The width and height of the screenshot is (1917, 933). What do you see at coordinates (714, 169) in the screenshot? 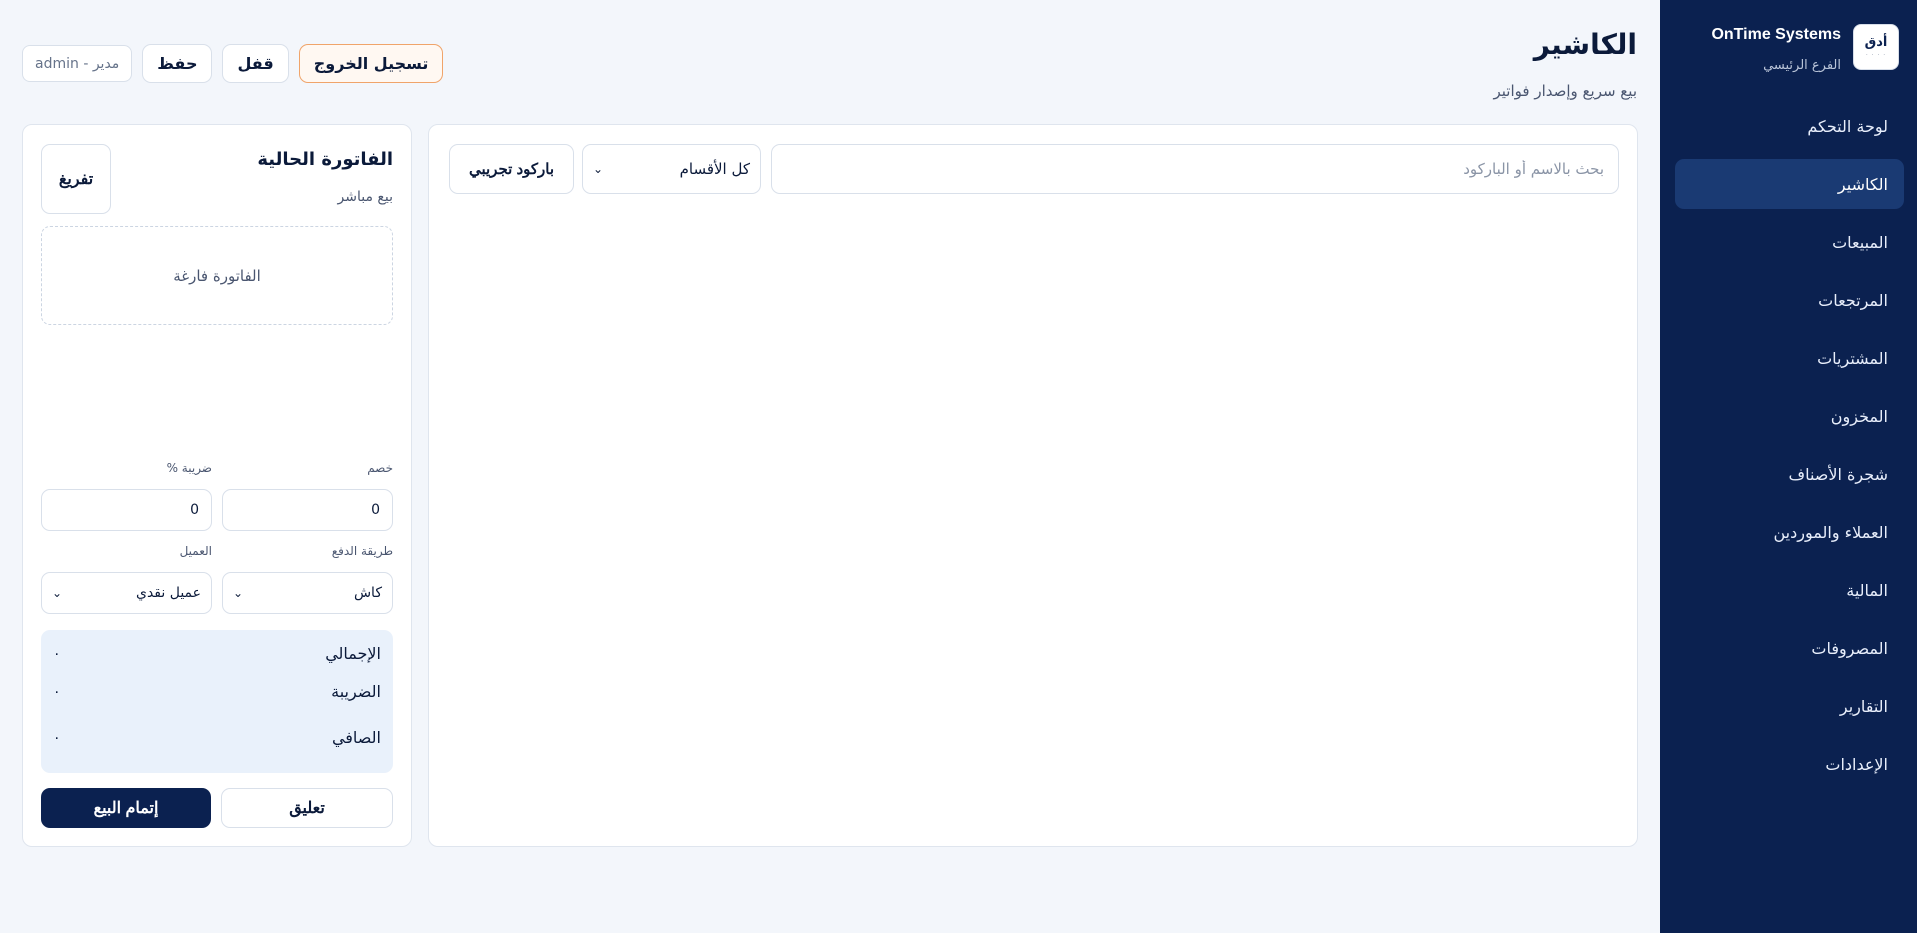
I see `category-select-value: كل الأقسام` at bounding box center [714, 169].